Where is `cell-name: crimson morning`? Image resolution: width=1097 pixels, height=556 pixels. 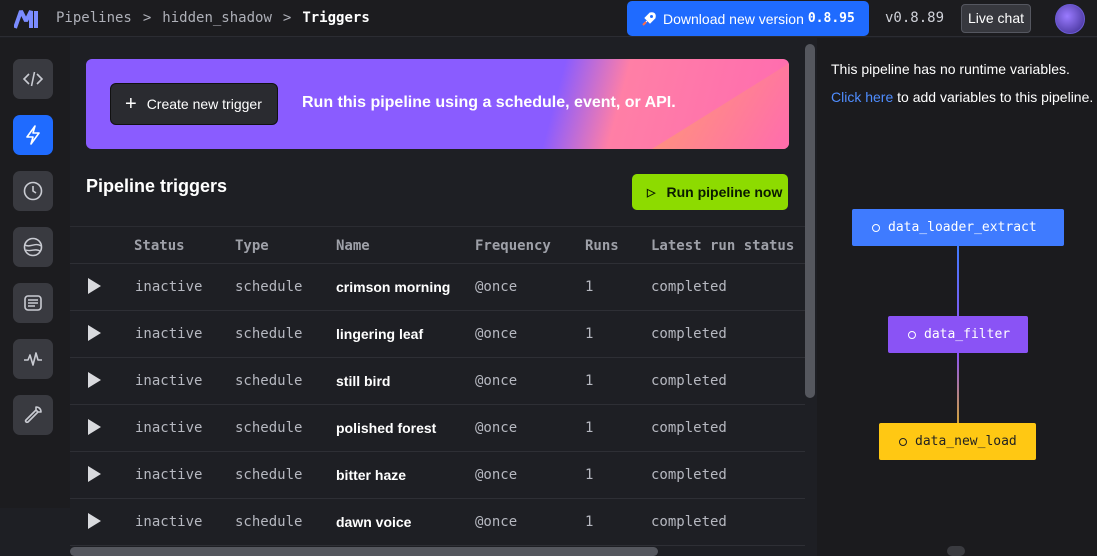
cell-name: crimson morning is located at coordinates (393, 287).